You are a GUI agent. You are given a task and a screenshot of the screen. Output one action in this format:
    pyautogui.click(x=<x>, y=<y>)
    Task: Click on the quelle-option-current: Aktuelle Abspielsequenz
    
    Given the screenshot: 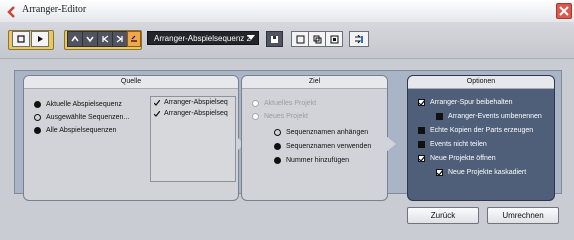 What is the action you would take?
    pyautogui.click(x=78, y=104)
    